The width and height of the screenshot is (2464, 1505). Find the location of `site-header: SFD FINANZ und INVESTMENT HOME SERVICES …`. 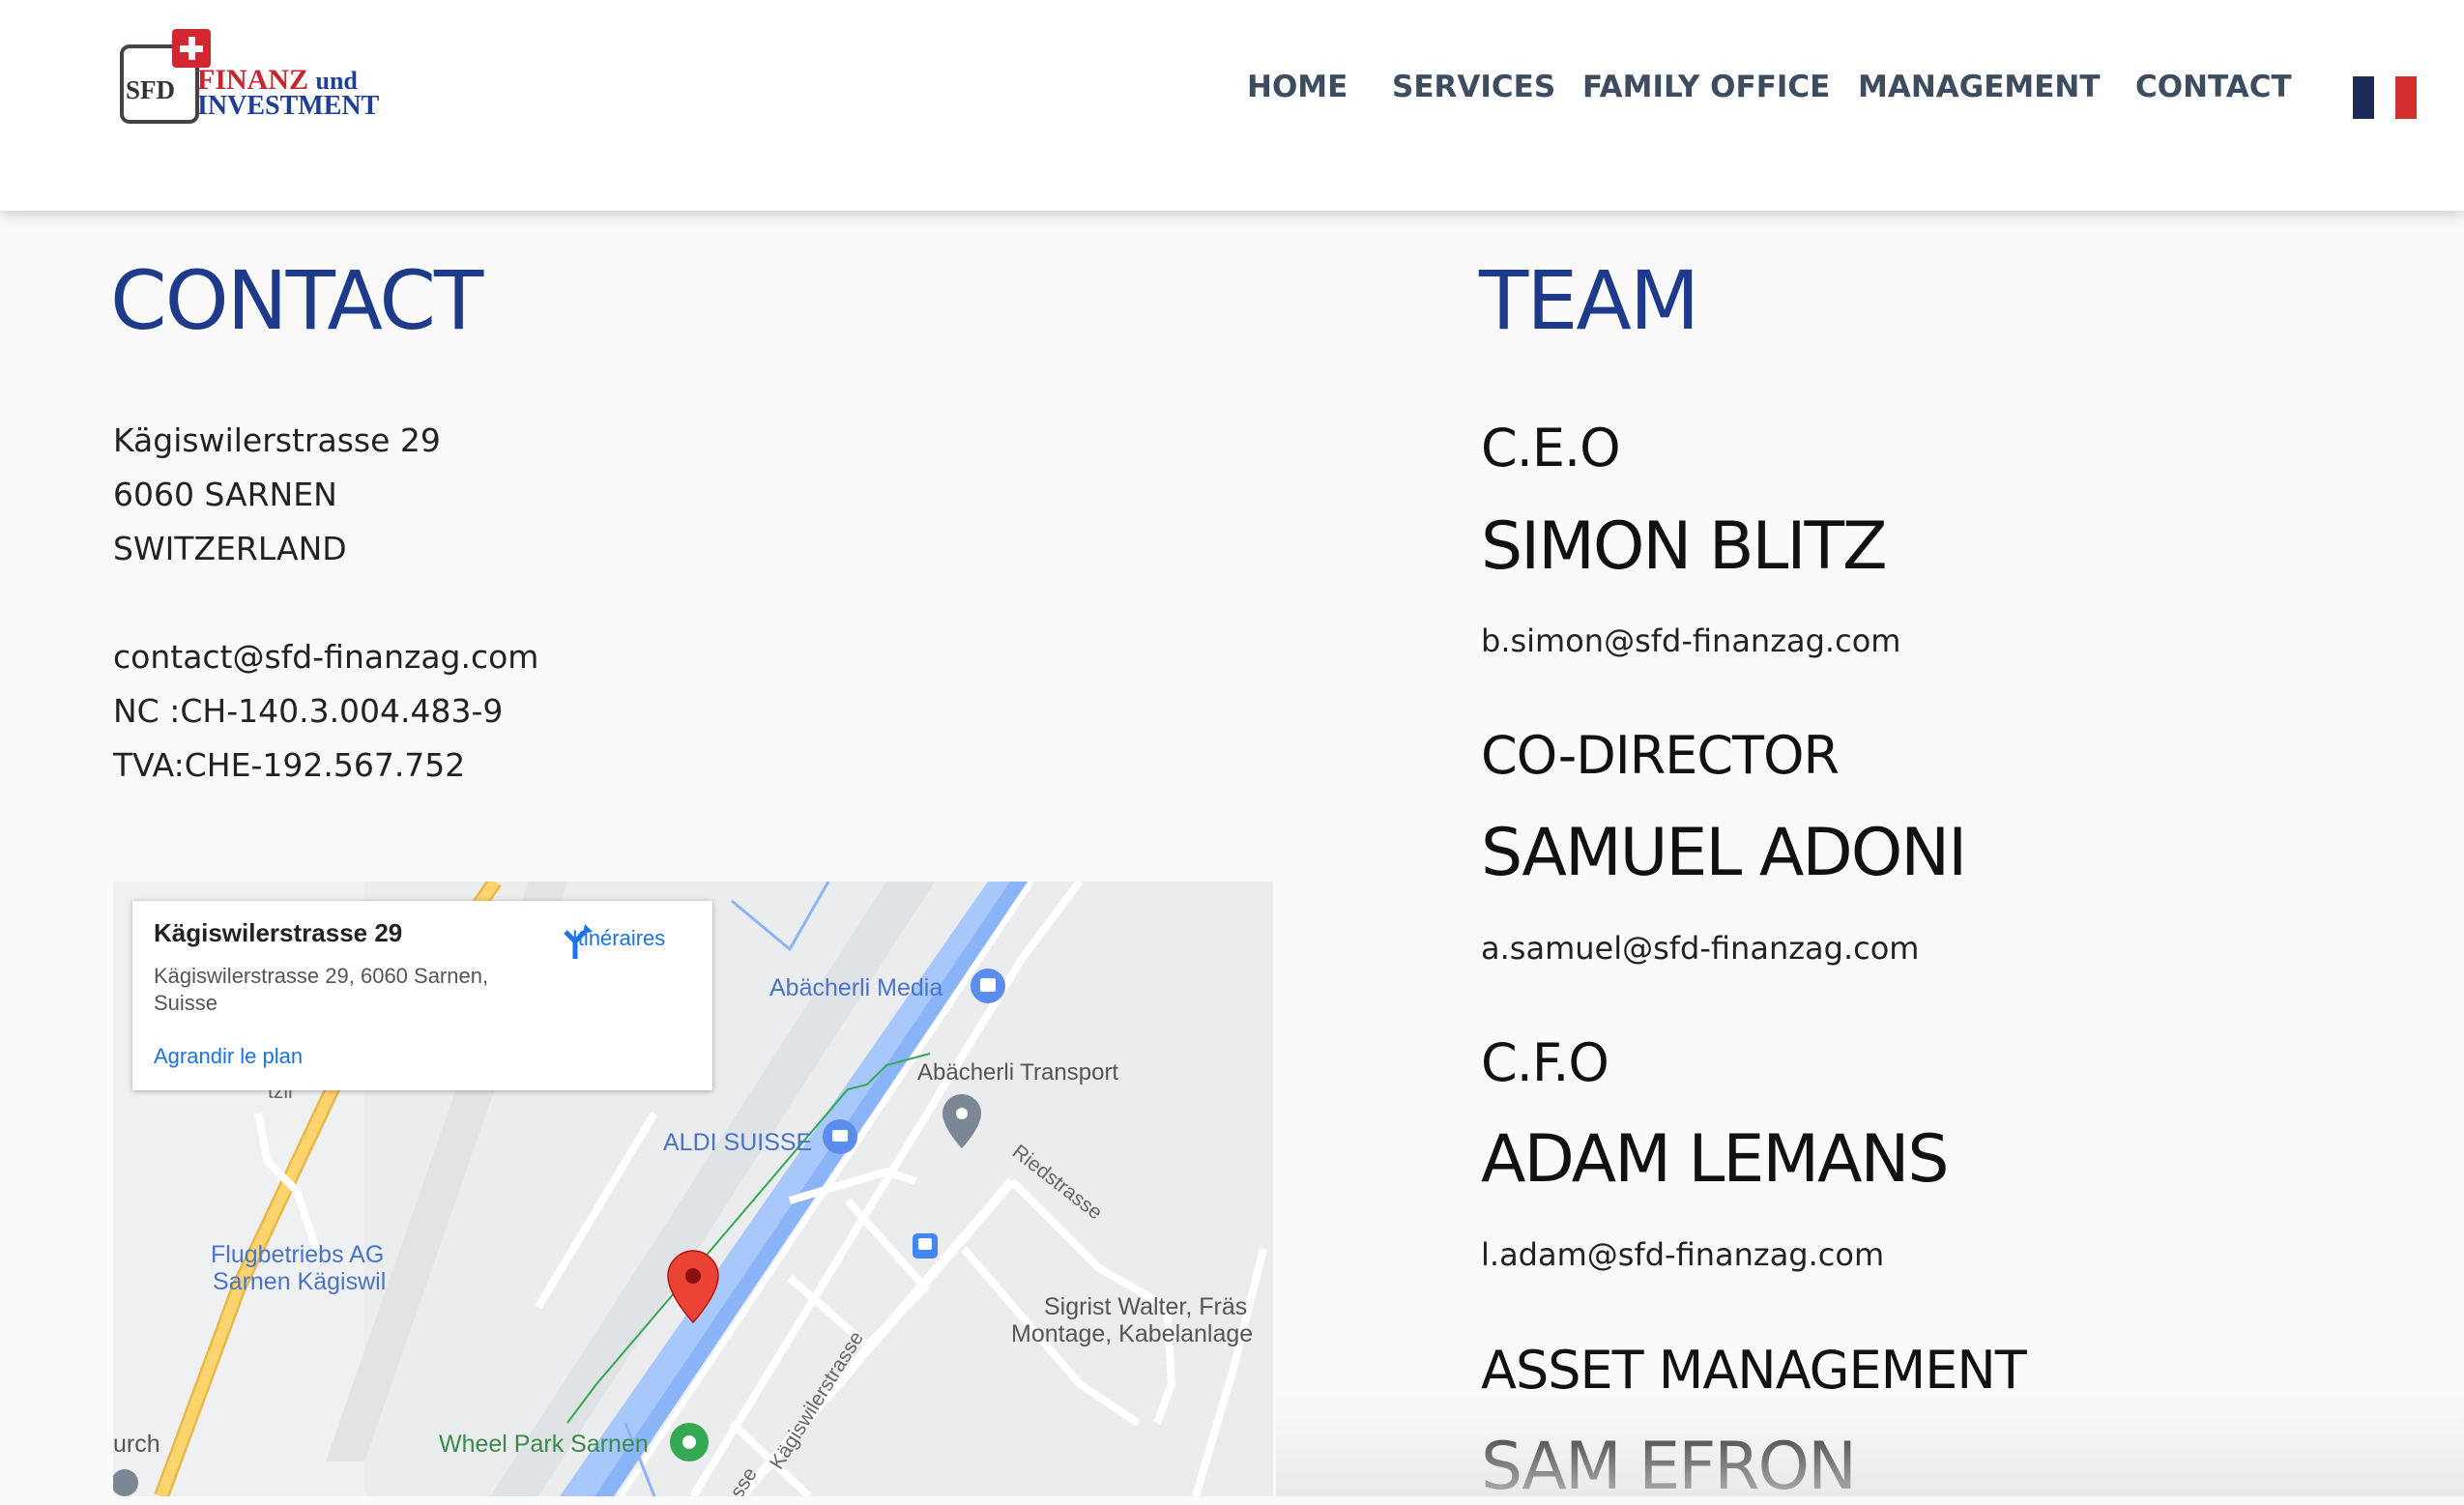

site-header: SFD FINANZ und INVESTMENT HOME SERVICES … is located at coordinates (1232, 105).